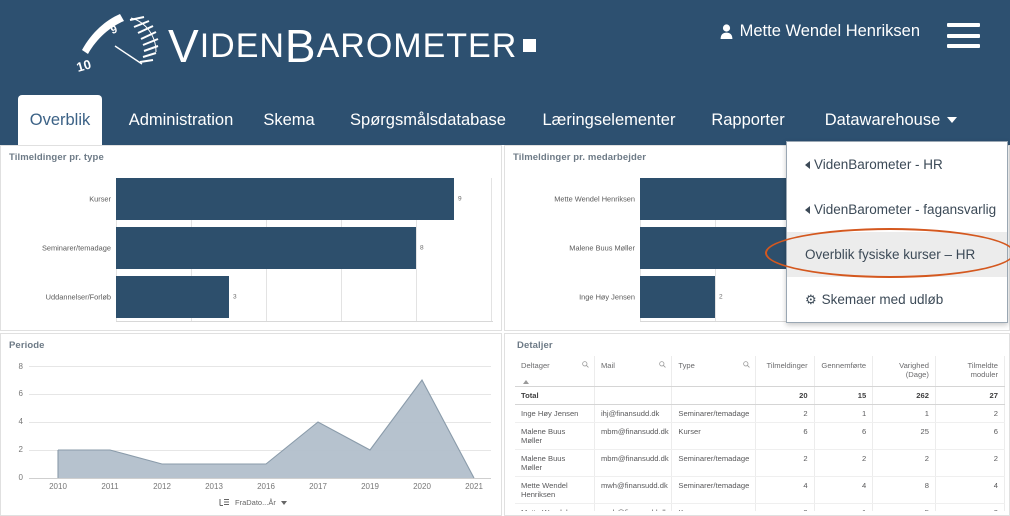 Image resolution: width=1010 pixels, height=516 pixels. I want to click on user-icon, so click(726, 31).